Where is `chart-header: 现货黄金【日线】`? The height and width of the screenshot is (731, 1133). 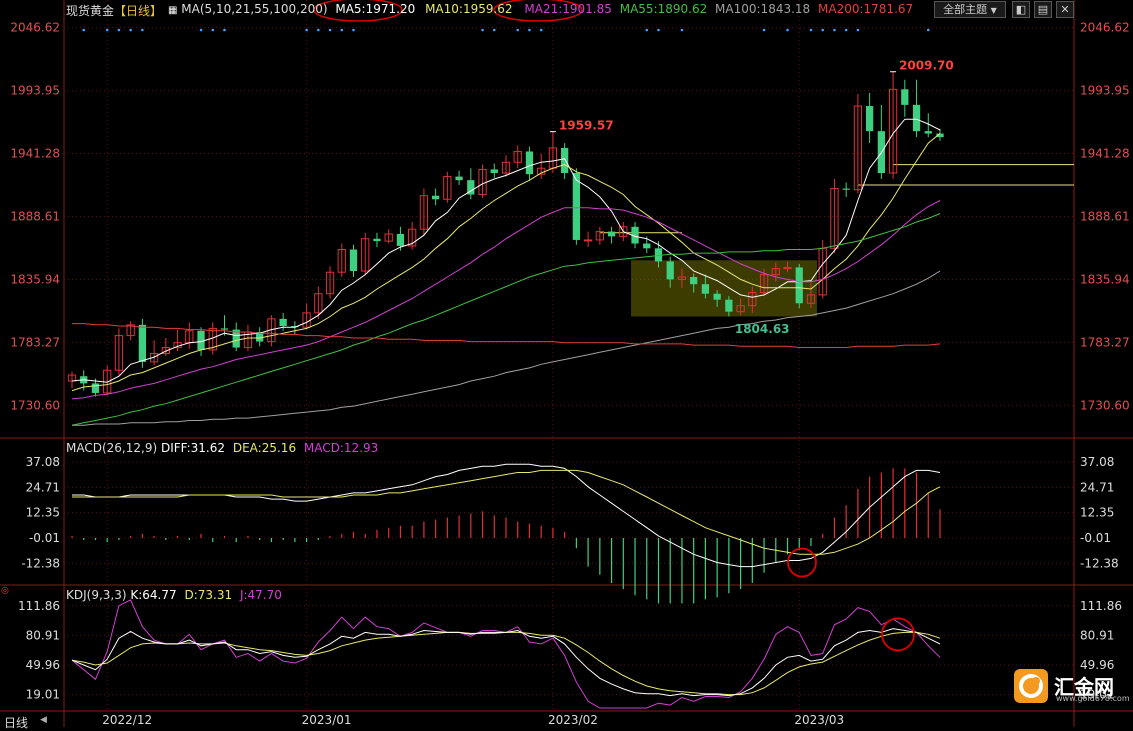
chart-header: 现货黄金【日线】 is located at coordinates (114, 10).